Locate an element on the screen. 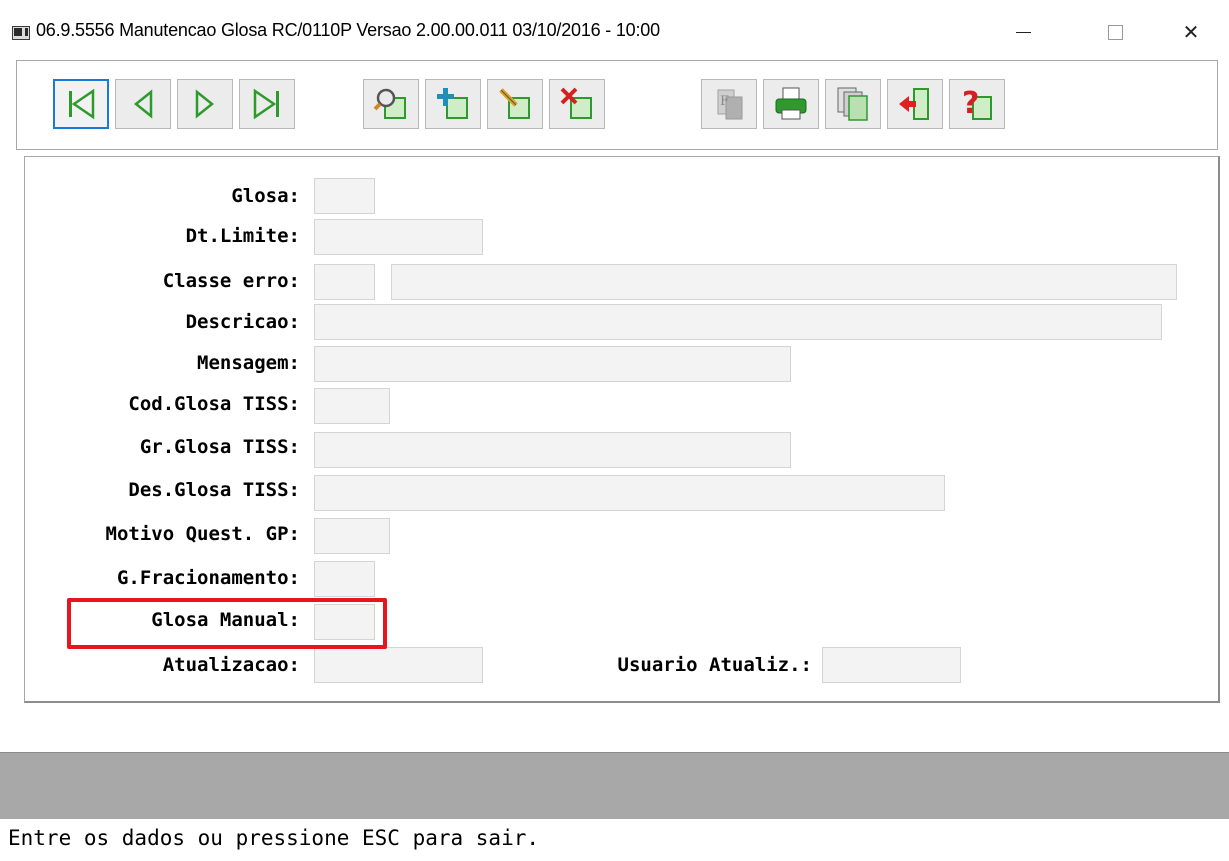 The height and width of the screenshot is (861, 1229). dt-limite-field is located at coordinates (398, 237).